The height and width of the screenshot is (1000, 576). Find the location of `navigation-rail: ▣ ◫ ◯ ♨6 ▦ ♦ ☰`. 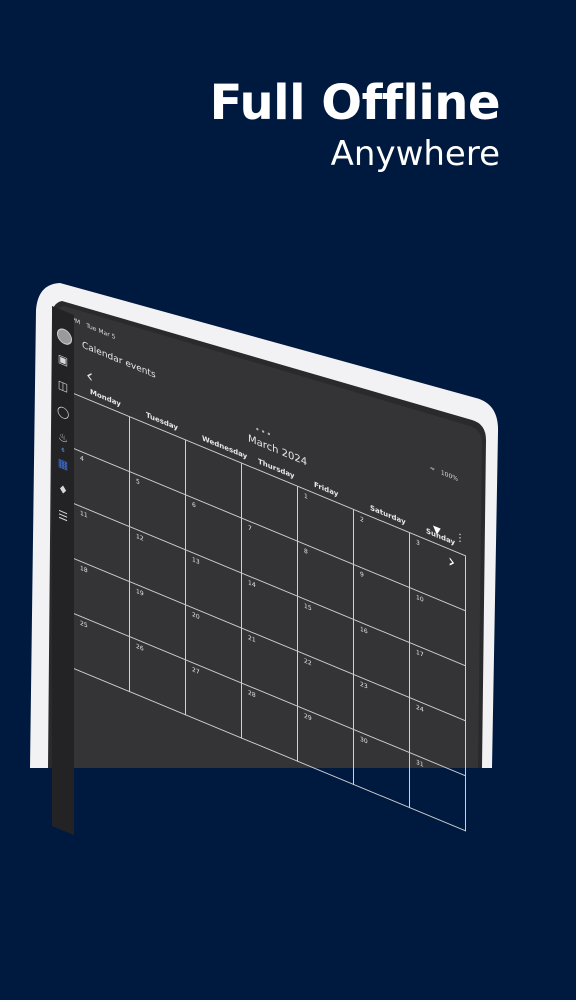

navigation-rail: ▣ ◫ ◯ ♨6 ▦ ♦ ☰ is located at coordinates (63, 571).